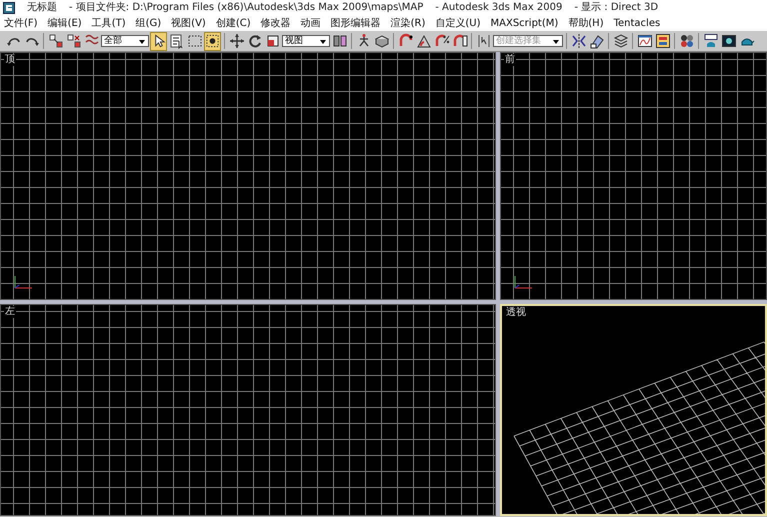 Image resolution: width=767 pixels, height=517 pixels. I want to click on move-icon, so click(236, 41).